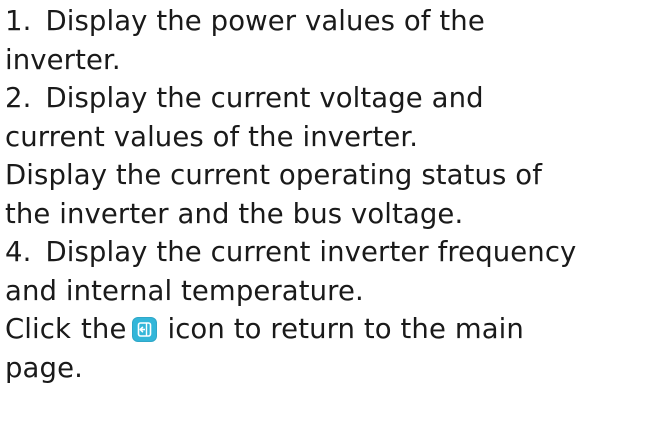  Describe the element at coordinates (44, 367) in the screenshot. I see `return-note-text-line-2: page.` at that location.